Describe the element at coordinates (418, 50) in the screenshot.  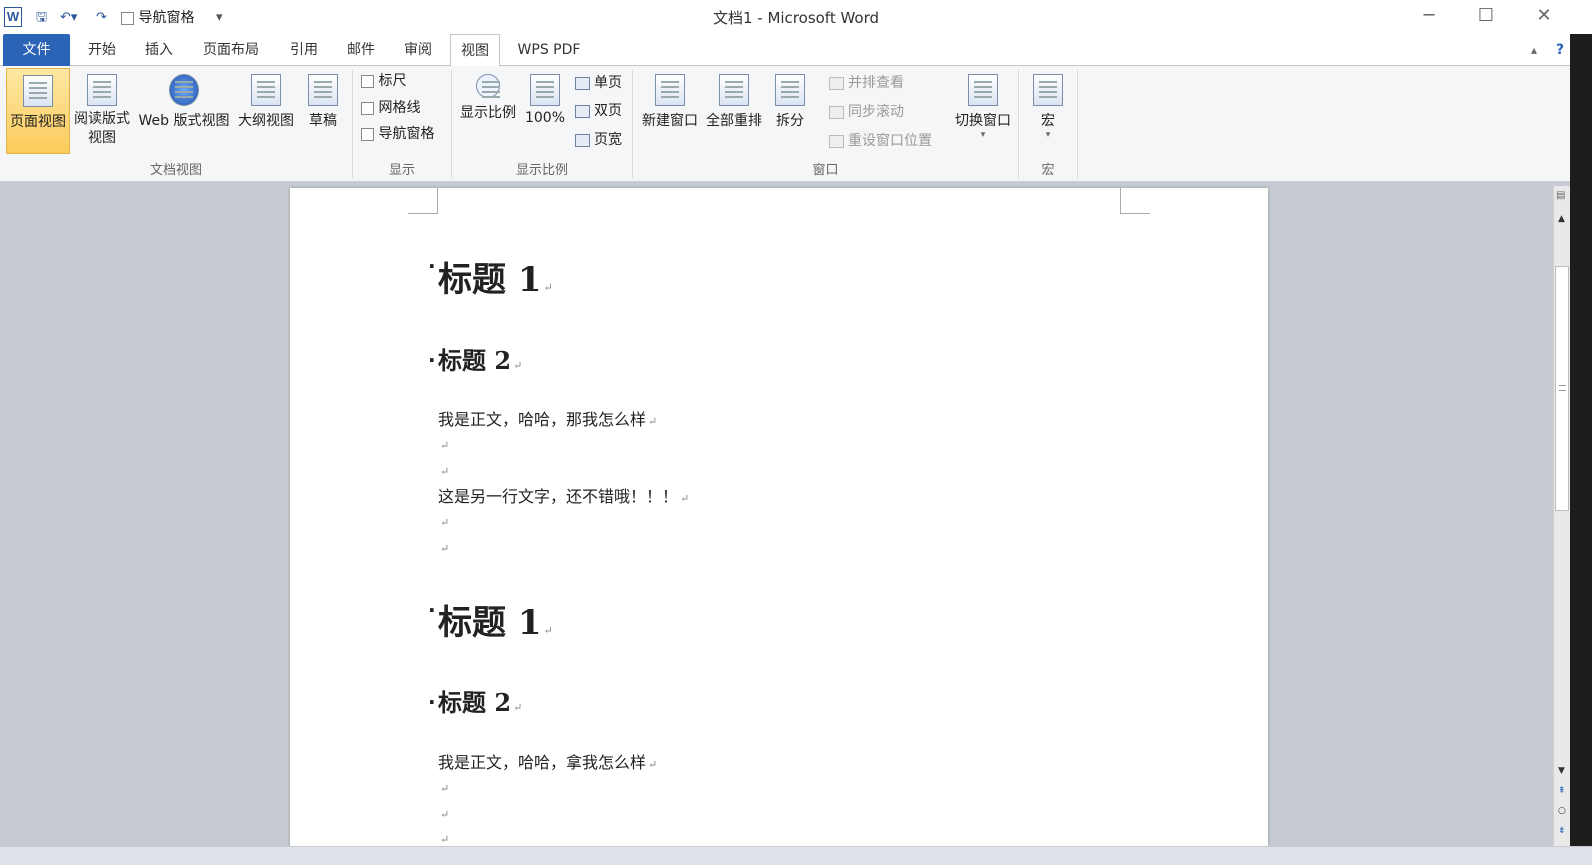
I see `tab-review: 审阅` at that location.